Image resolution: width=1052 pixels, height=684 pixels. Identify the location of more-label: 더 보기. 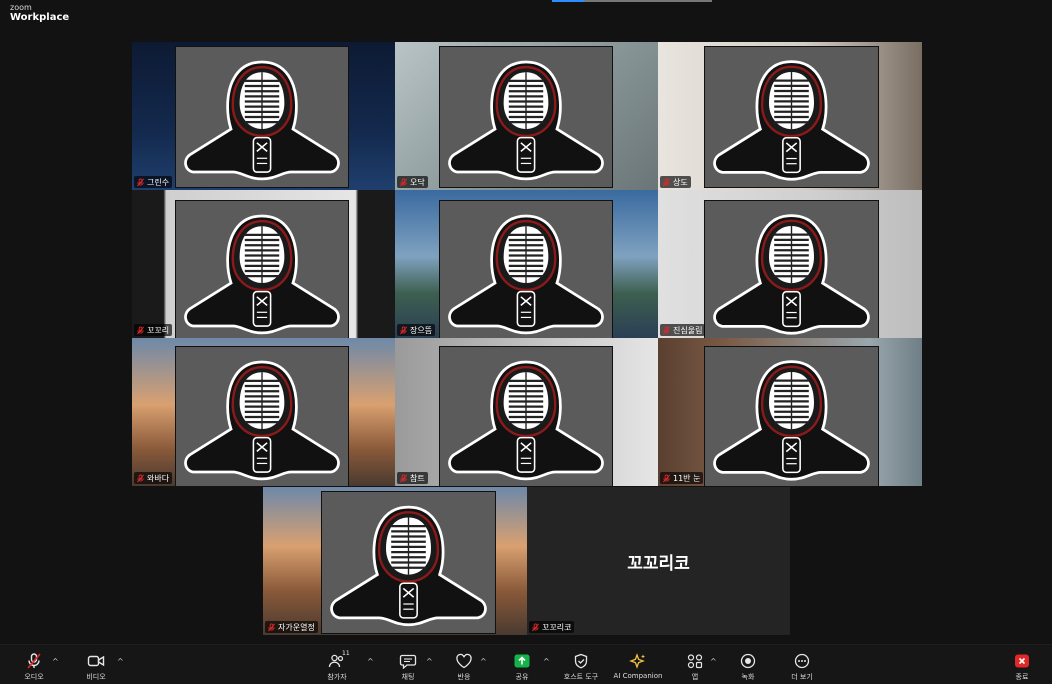
(802, 677).